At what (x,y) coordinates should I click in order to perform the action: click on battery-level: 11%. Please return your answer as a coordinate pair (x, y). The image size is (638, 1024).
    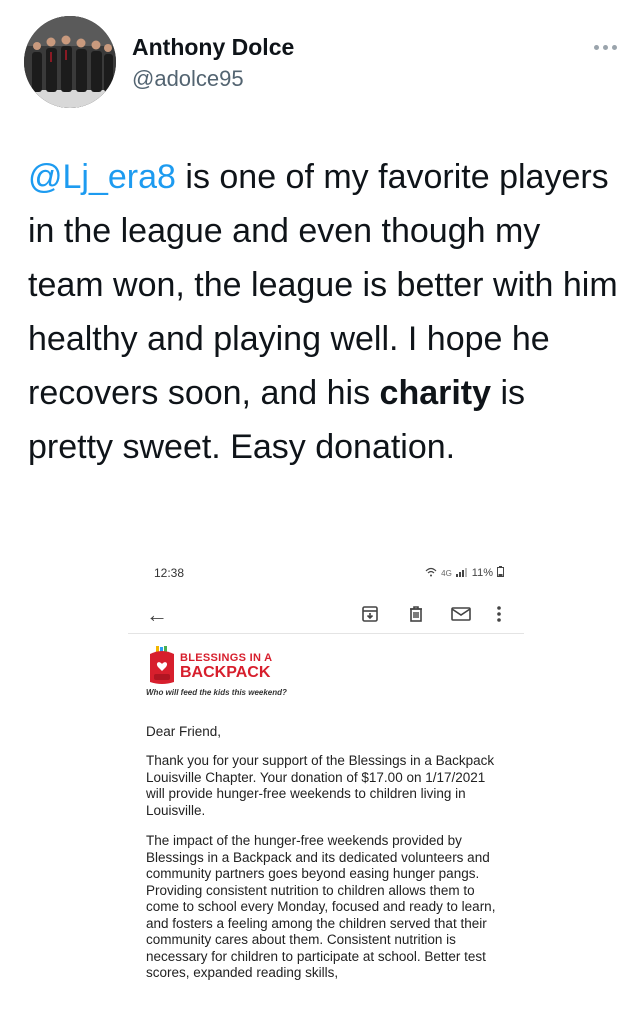
    Looking at the image, I should click on (482, 573).